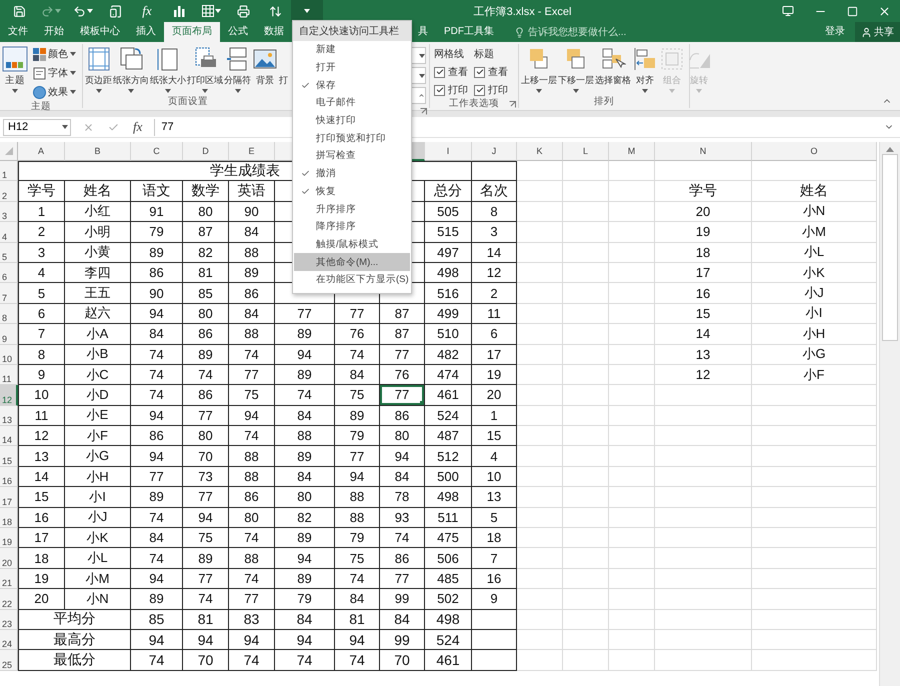  I want to click on ribbon-tab: 开始, so click(54, 32).